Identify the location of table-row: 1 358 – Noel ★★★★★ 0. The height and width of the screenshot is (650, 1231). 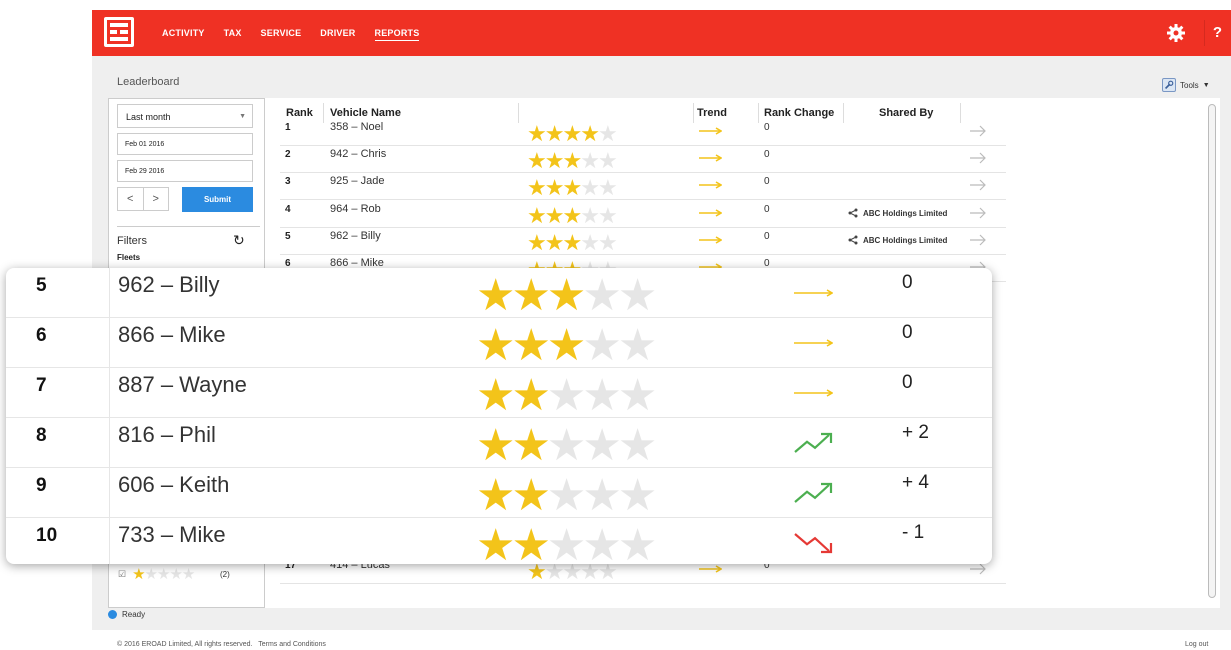
(643, 132).